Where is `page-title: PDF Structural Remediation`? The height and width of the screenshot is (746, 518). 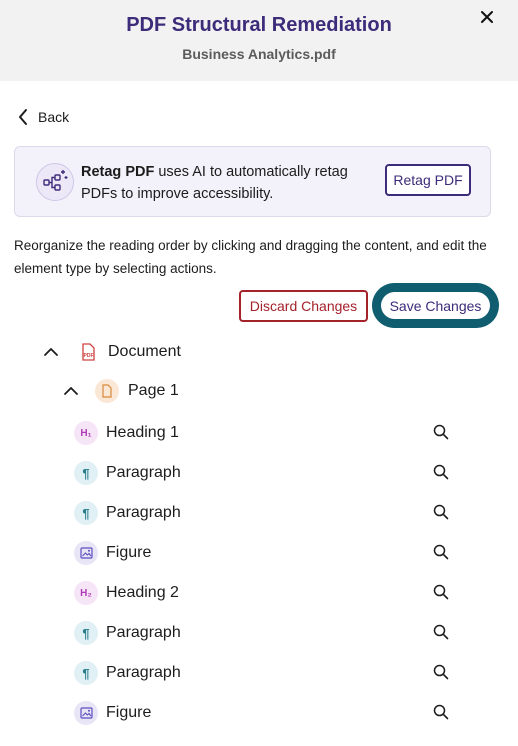
page-title: PDF Structural Remediation is located at coordinates (259, 25).